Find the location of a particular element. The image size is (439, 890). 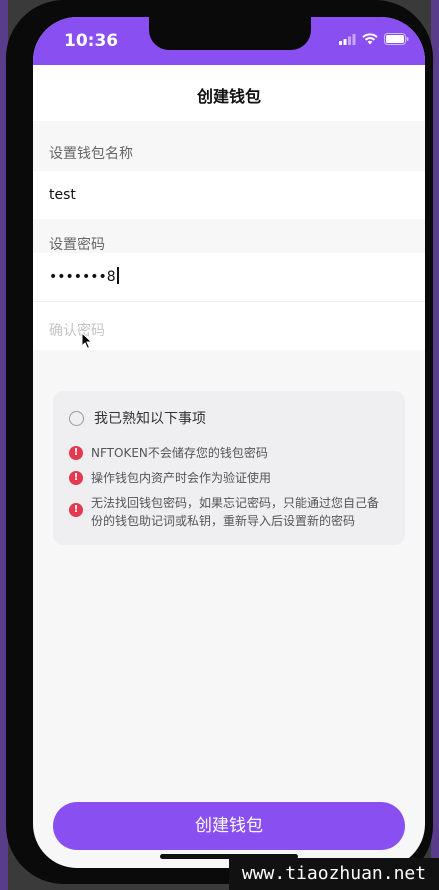

nav-bar: 创建钱包 is located at coordinates (229, 93).